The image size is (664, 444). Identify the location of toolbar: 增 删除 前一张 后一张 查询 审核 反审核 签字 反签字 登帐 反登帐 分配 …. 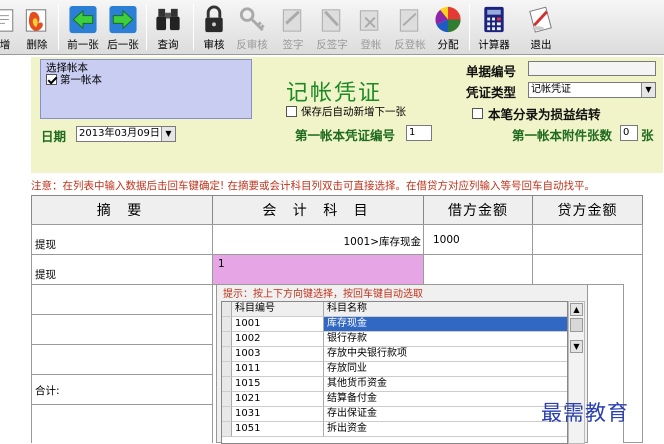
(332, 27).